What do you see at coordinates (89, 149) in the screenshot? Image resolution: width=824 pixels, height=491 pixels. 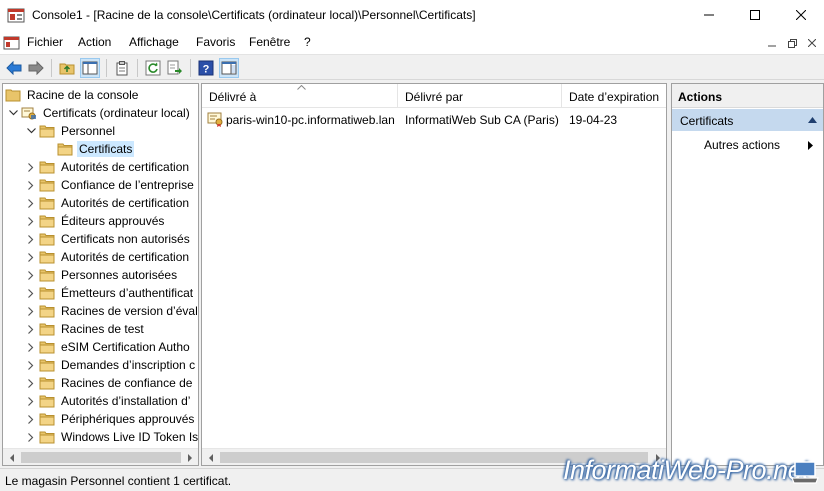 I see `tree-item: Certificats` at bounding box center [89, 149].